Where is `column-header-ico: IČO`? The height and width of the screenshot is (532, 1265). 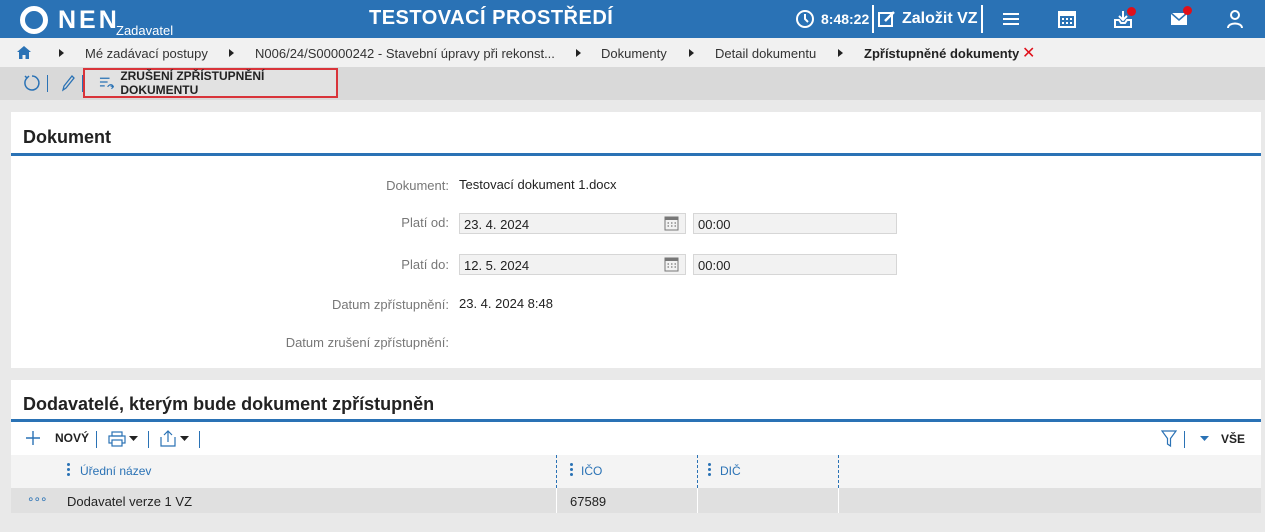 column-header-ico: IČO is located at coordinates (591, 471).